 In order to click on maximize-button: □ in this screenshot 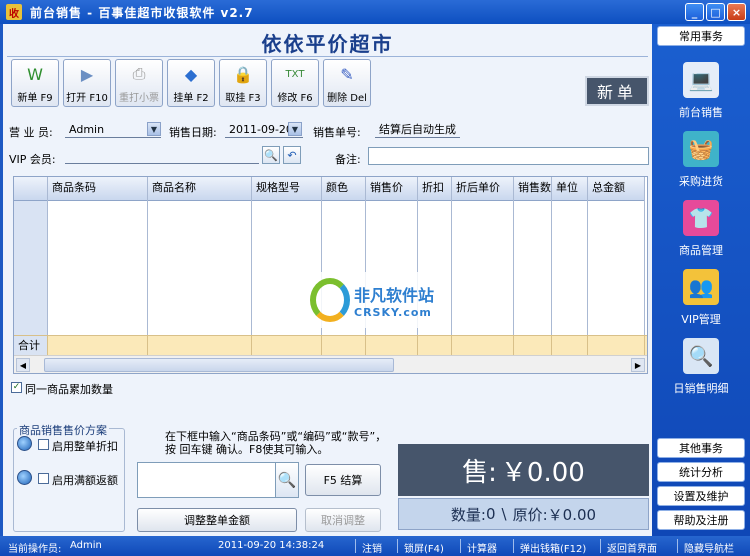, I will do `click(715, 12)`.